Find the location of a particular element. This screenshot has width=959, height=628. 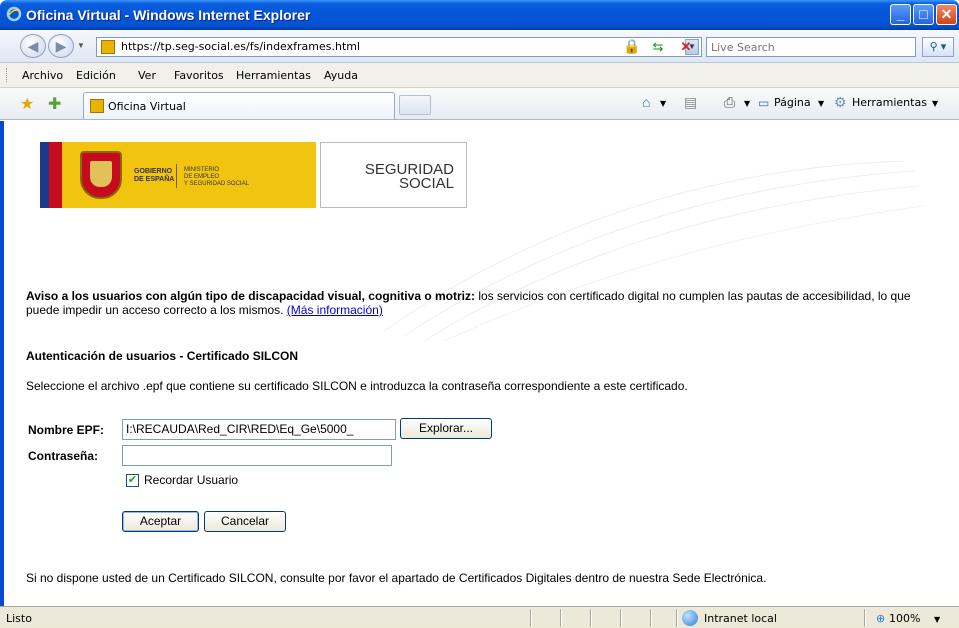

status-bar: Listo Intranet local ⊕ 100% ▼ is located at coordinates (479, 617).